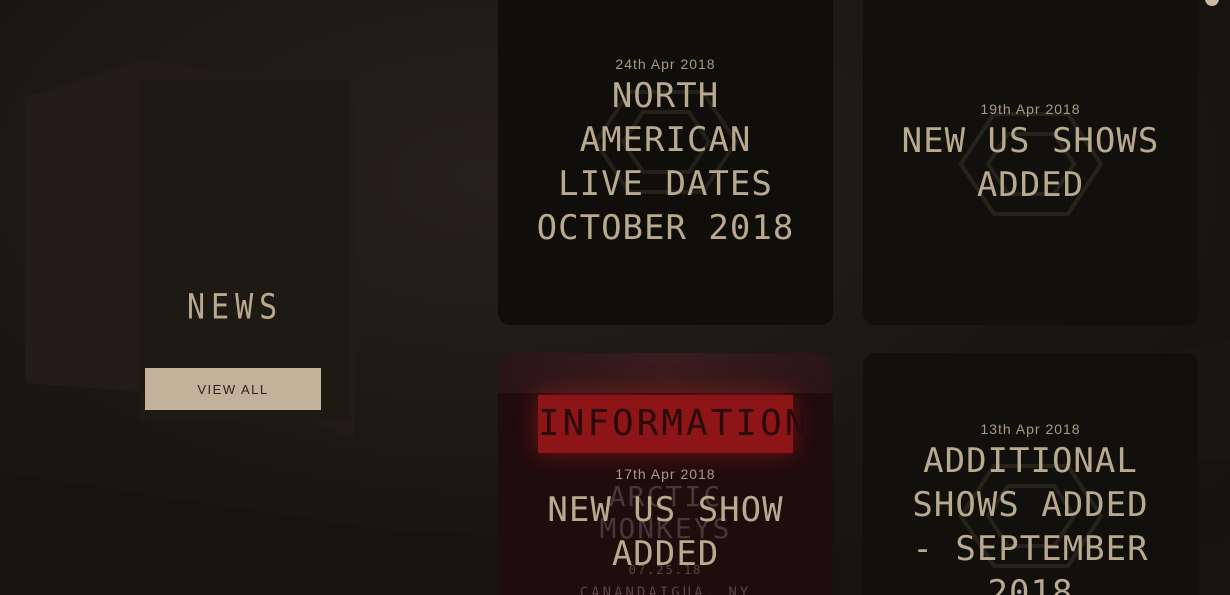 This screenshot has width=1230, height=595. I want to click on news-date: 24th Apr 2018, so click(665, 64).